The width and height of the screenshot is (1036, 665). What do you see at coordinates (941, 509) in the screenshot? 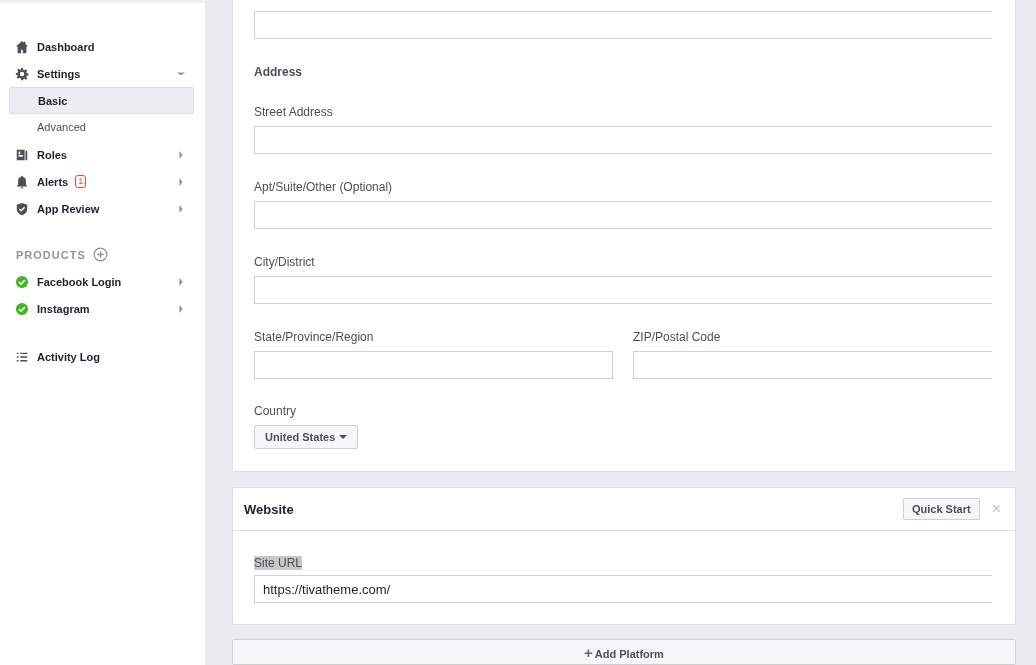
I see `quick-start-button: Quick Start` at bounding box center [941, 509].